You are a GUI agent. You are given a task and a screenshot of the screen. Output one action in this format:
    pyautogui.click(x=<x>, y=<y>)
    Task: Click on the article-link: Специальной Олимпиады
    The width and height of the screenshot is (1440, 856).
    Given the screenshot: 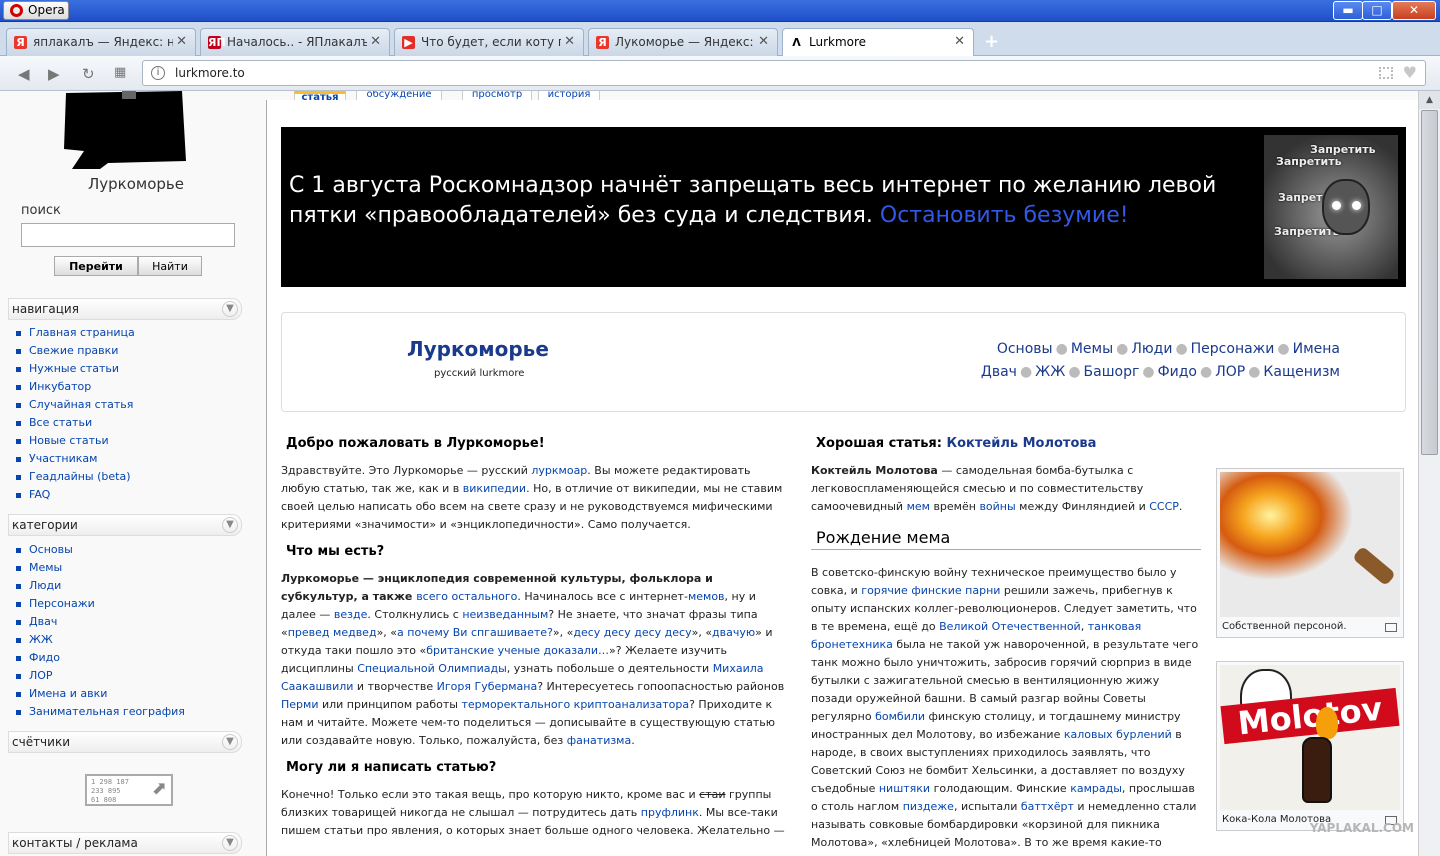 What is the action you would take?
    pyautogui.click(x=432, y=668)
    